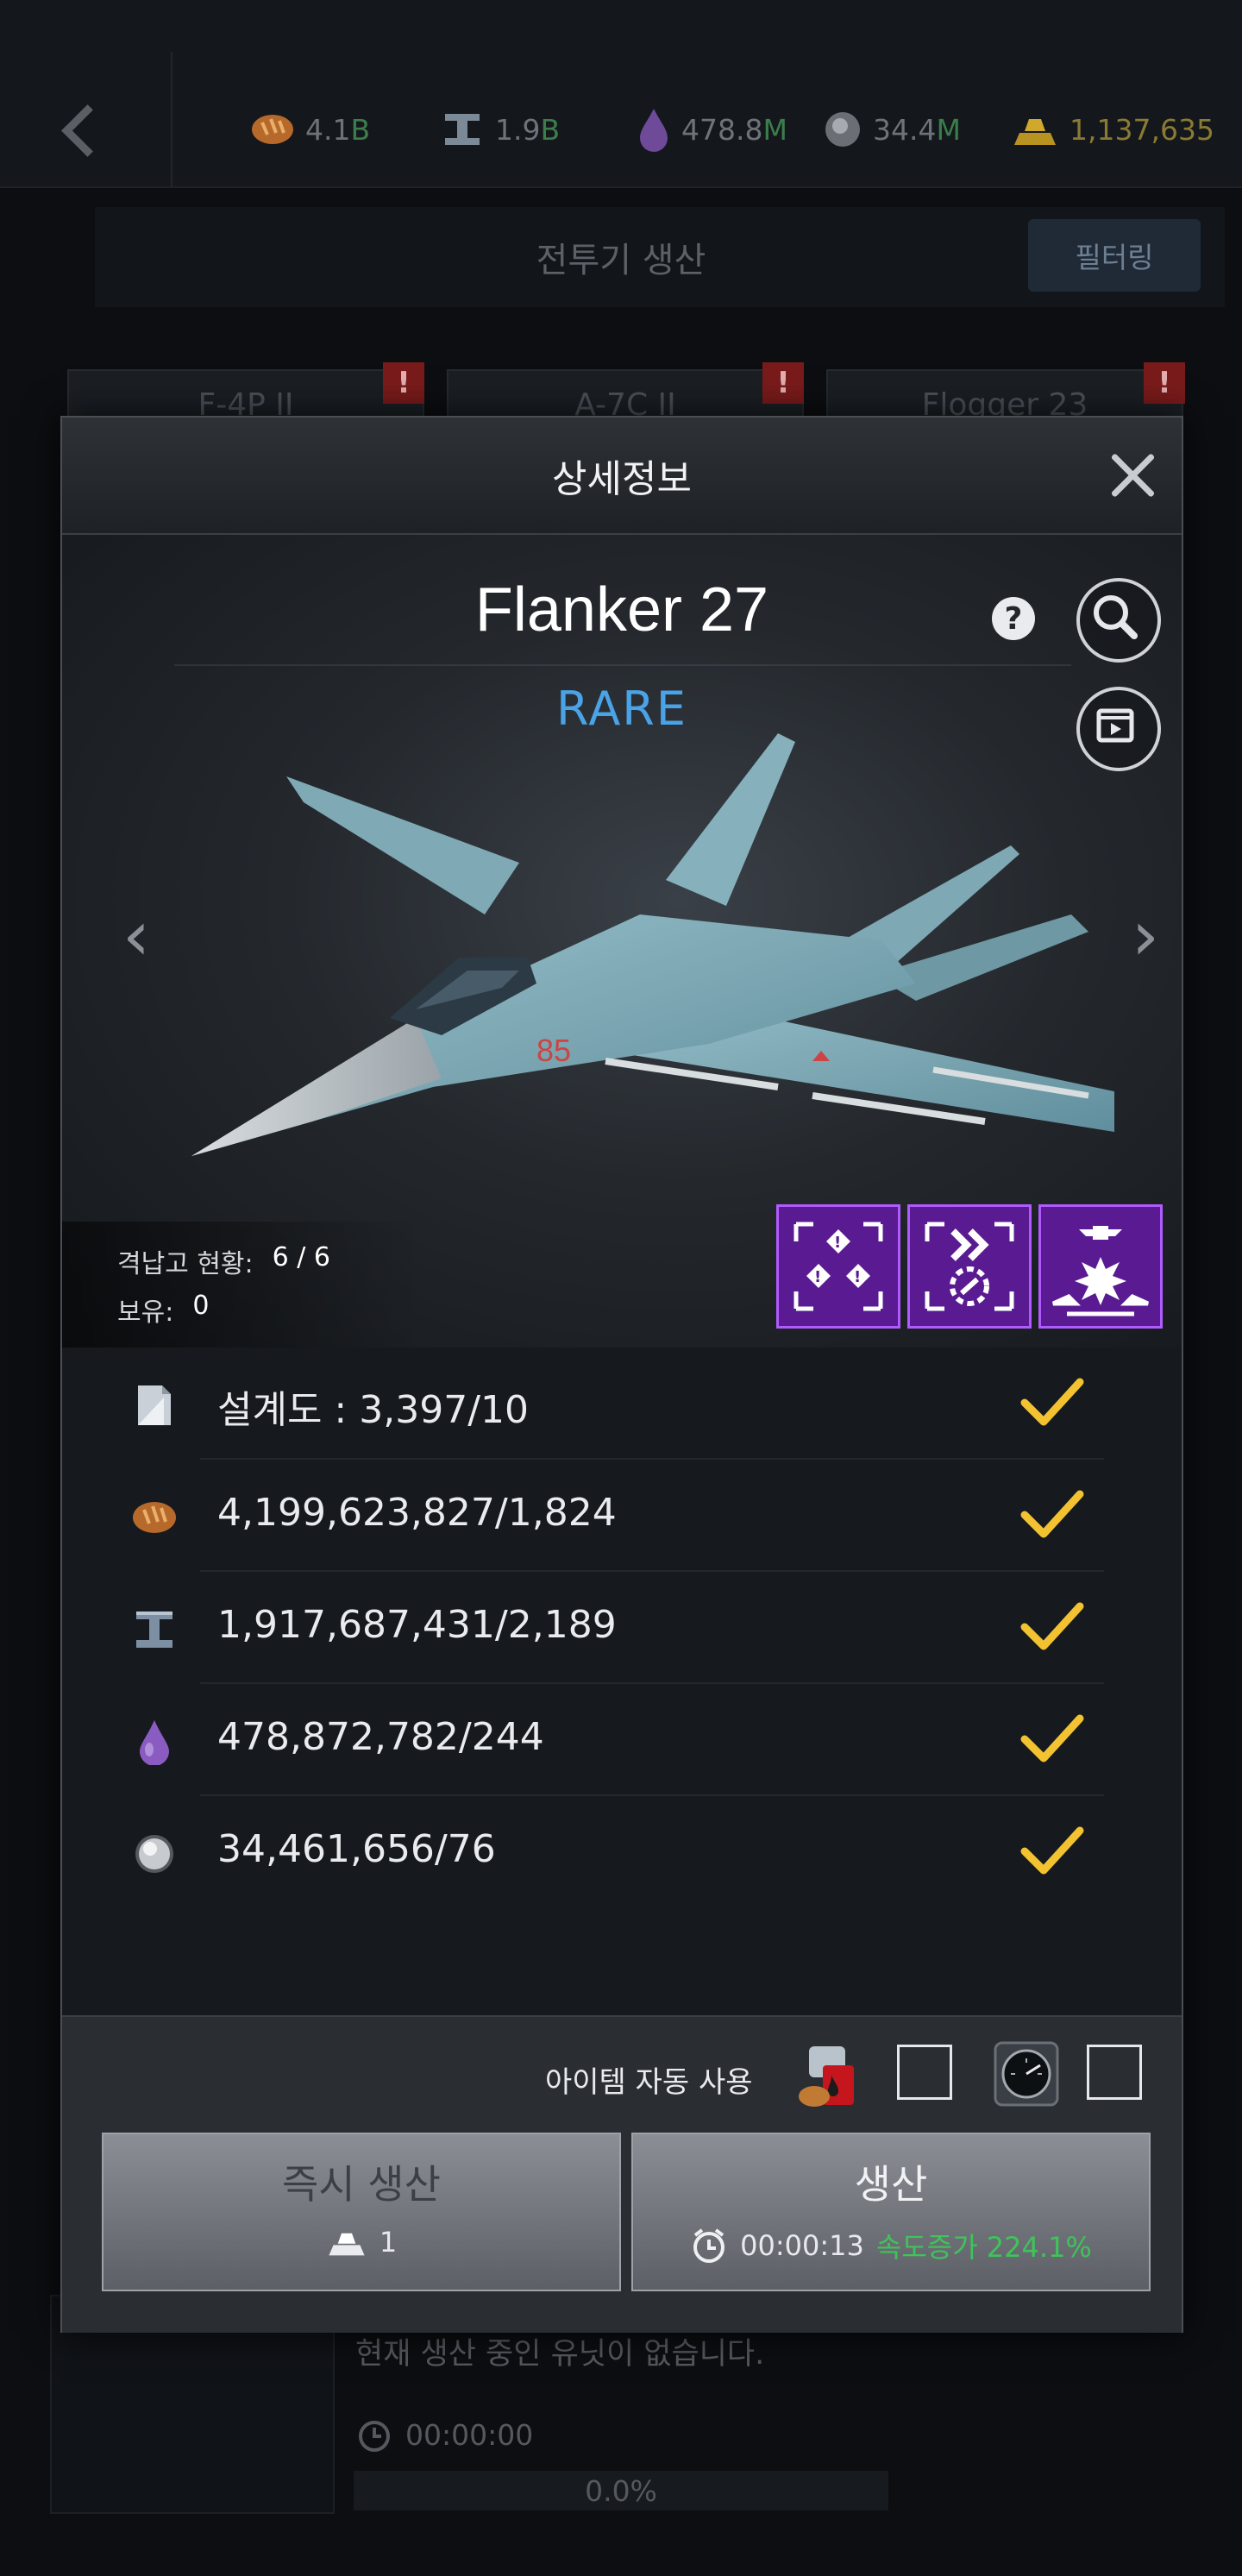  What do you see at coordinates (905, 129) in the screenshot?
I see `resource-value: 34.4` at bounding box center [905, 129].